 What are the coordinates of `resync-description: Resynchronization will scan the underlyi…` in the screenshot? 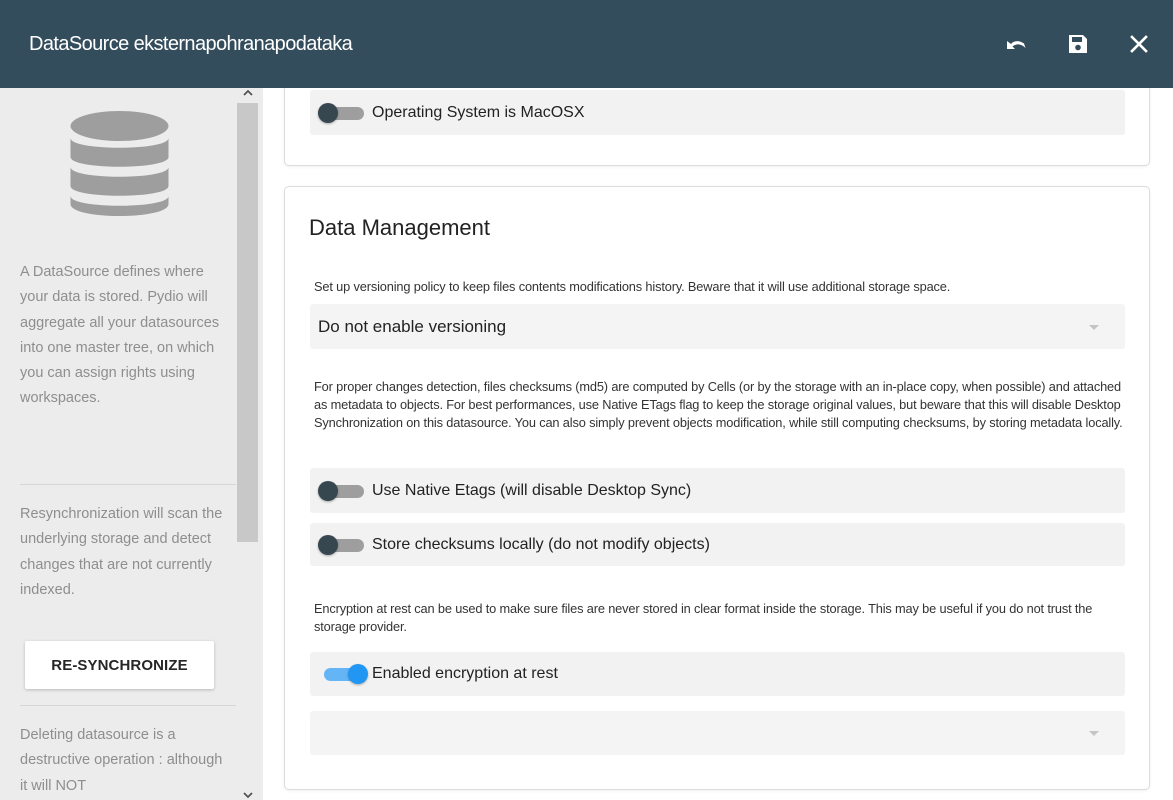 It's located at (121, 552).